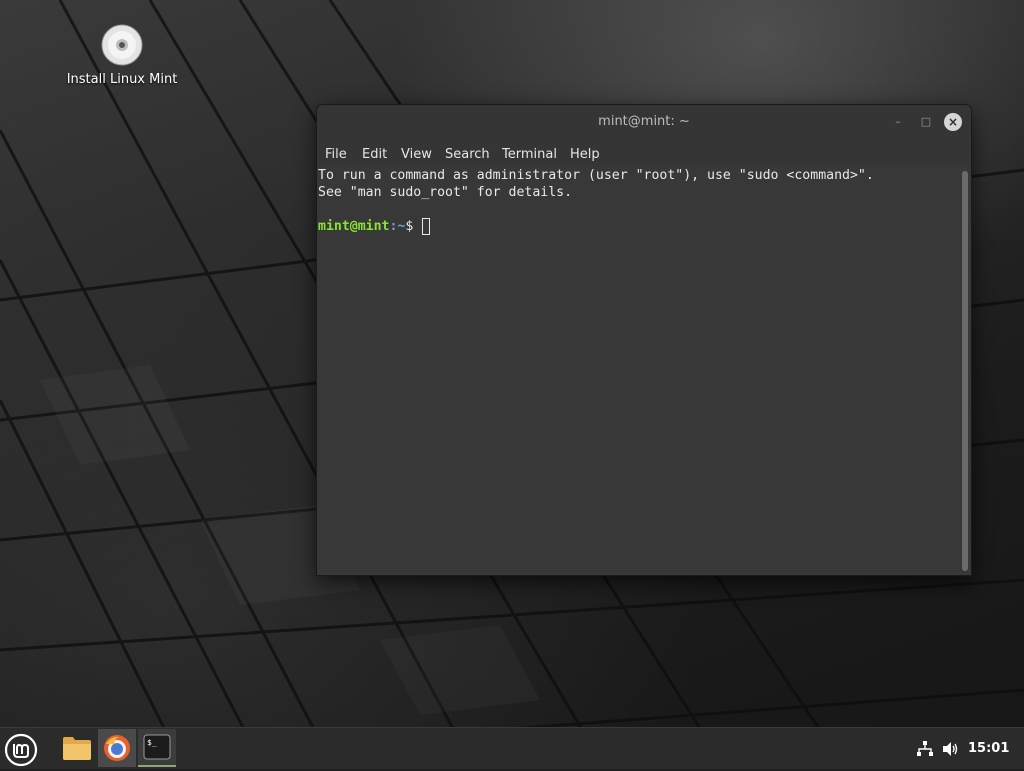 The image size is (1024, 771). What do you see at coordinates (898, 122) in the screenshot?
I see `minimize-button: –` at bounding box center [898, 122].